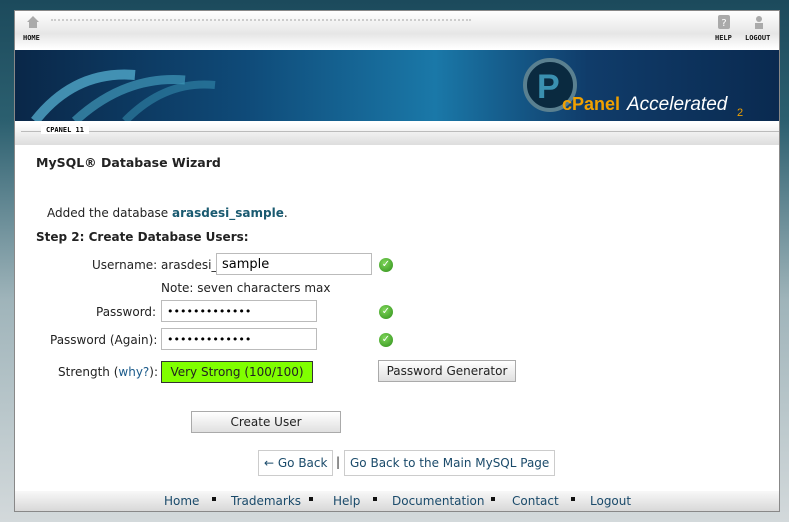  What do you see at coordinates (189, 265) in the screenshot?
I see `username-prefix: arasdesi_` at bounding box center [189, 265].